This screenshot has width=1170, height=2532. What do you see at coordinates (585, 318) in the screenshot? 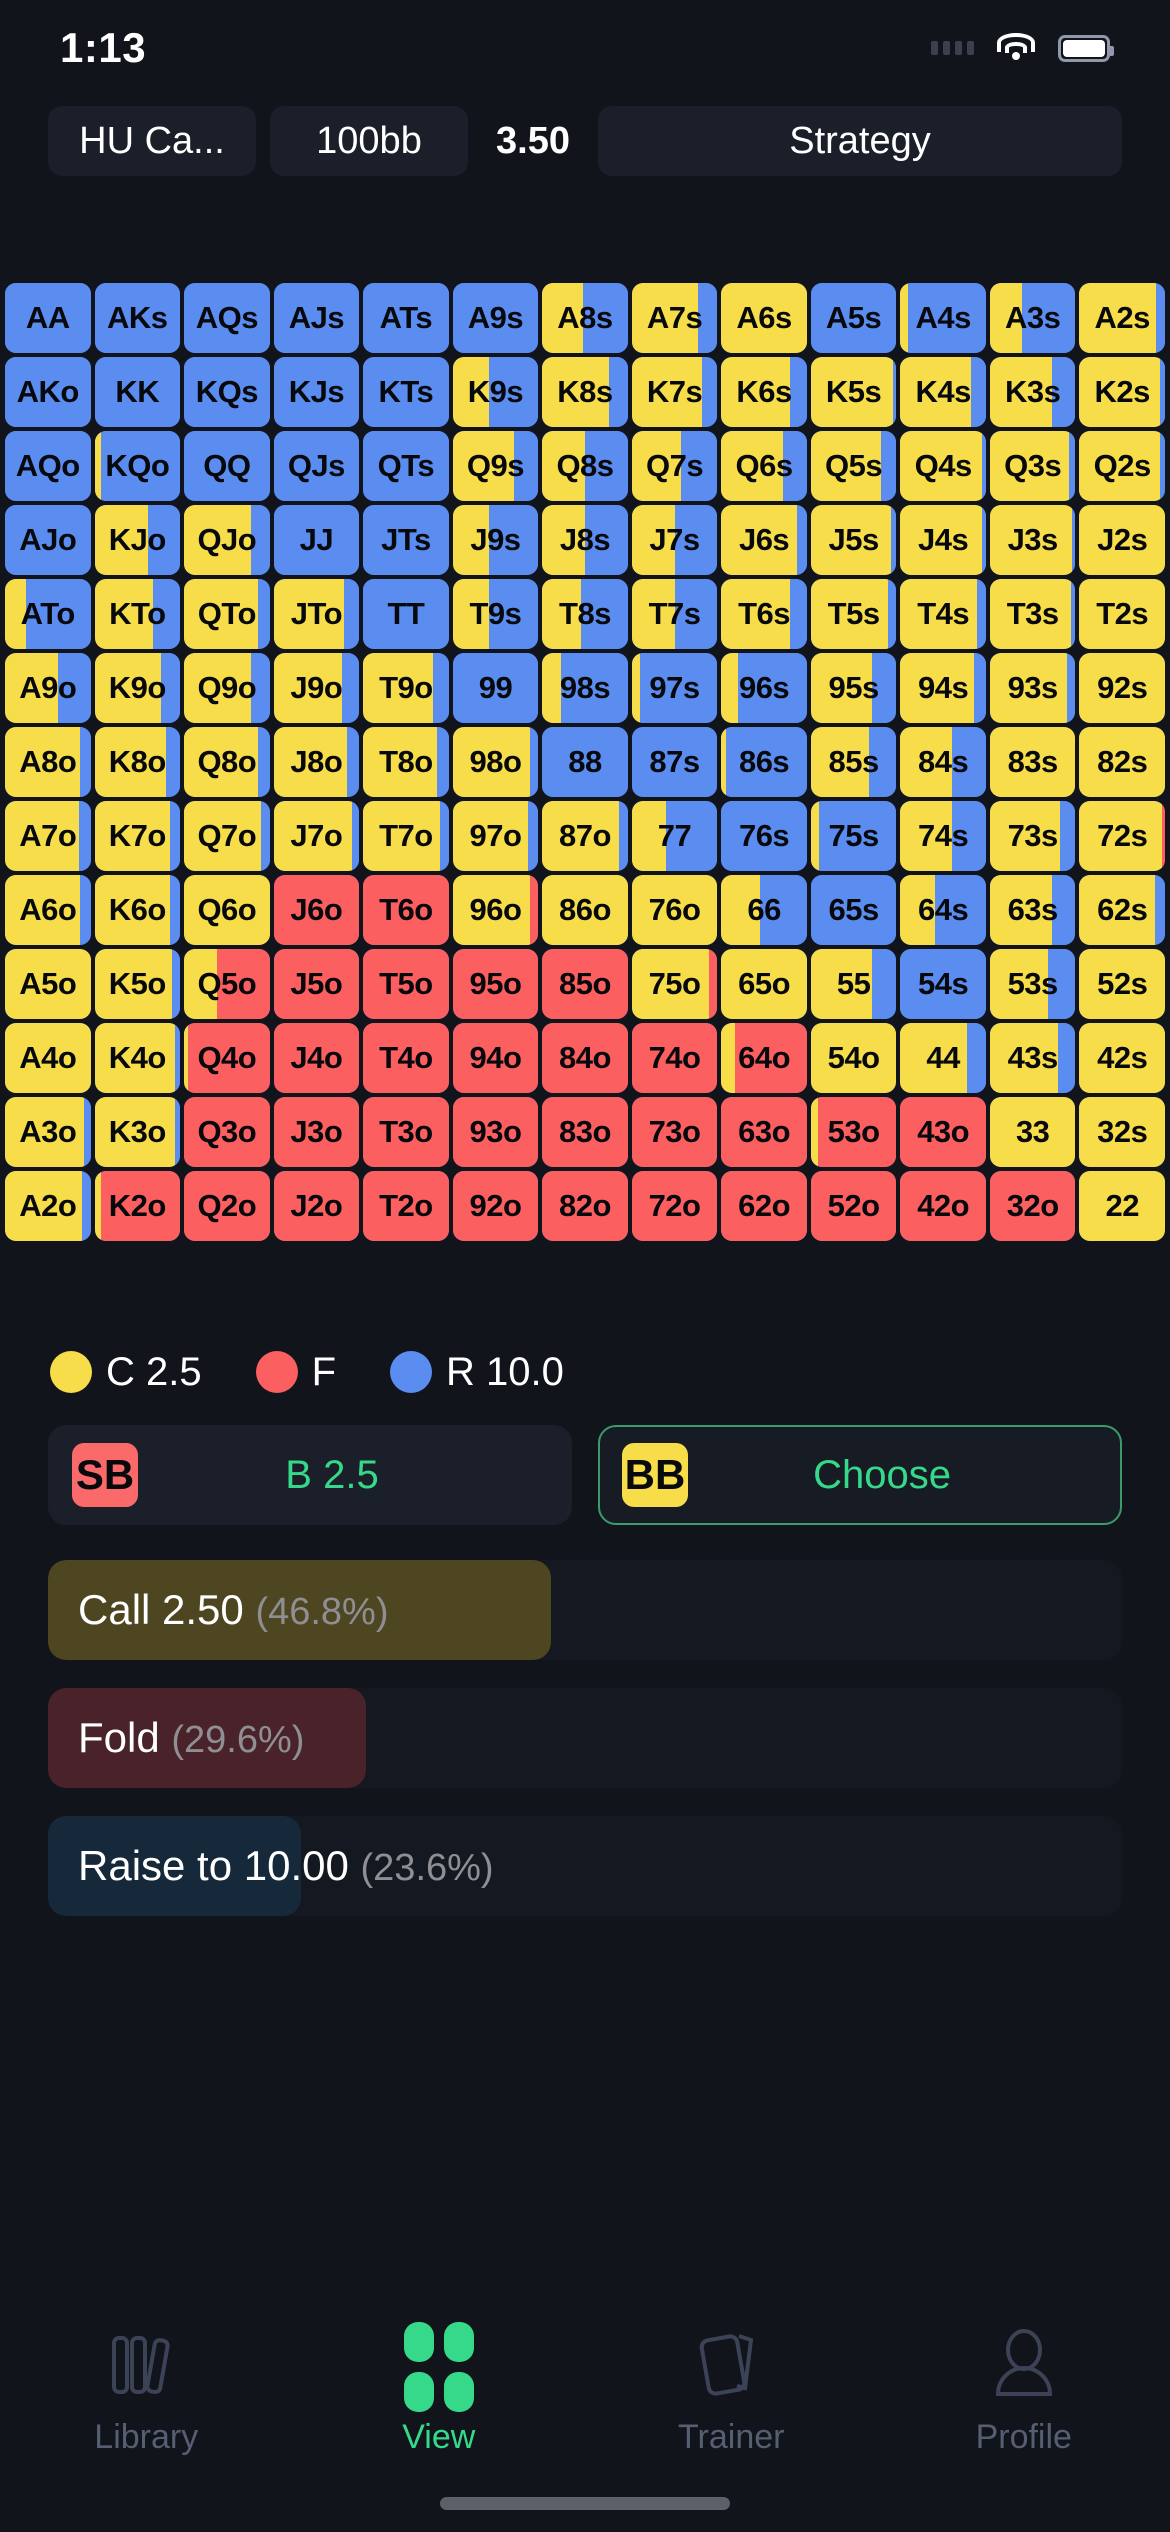
I see `range-cell: A8s` at bounding box center [585, 318].